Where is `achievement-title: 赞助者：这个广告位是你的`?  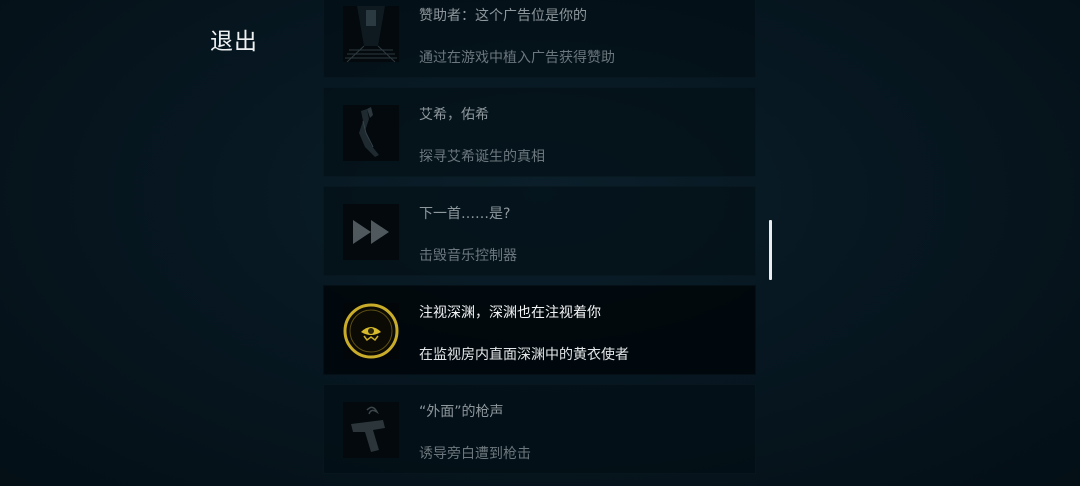
achievement-title: 赞助者：这个广告位是你的 is located at coordinates (503, 16).